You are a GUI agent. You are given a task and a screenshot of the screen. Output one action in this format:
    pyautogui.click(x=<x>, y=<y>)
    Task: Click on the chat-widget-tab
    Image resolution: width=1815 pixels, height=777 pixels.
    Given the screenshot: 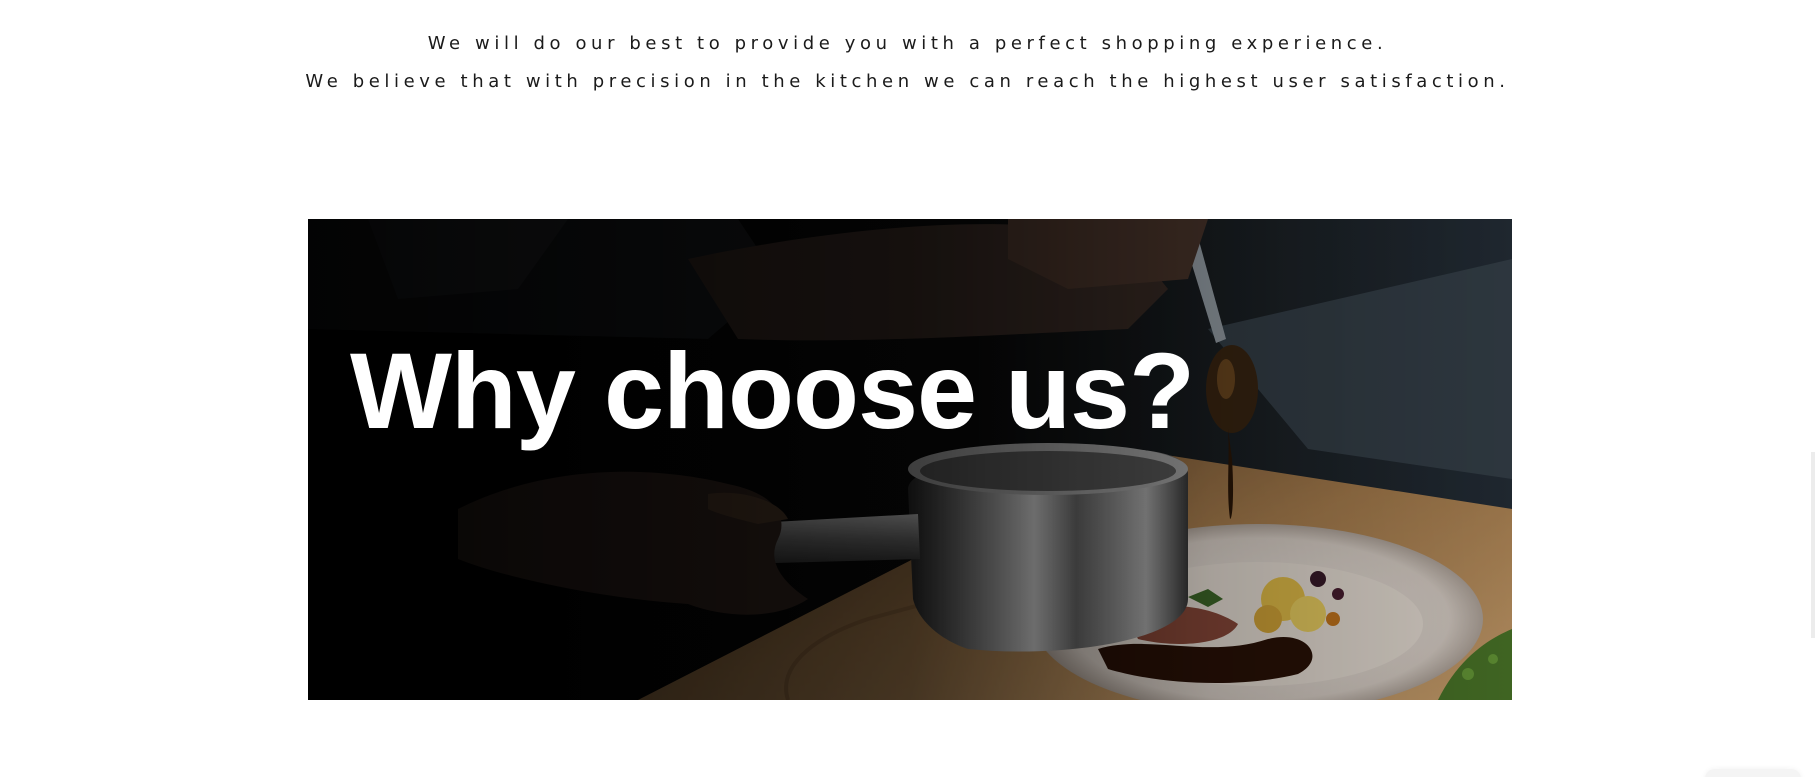 What is the action you would take?
    pyautogui.click(x=1753, y=773)
    